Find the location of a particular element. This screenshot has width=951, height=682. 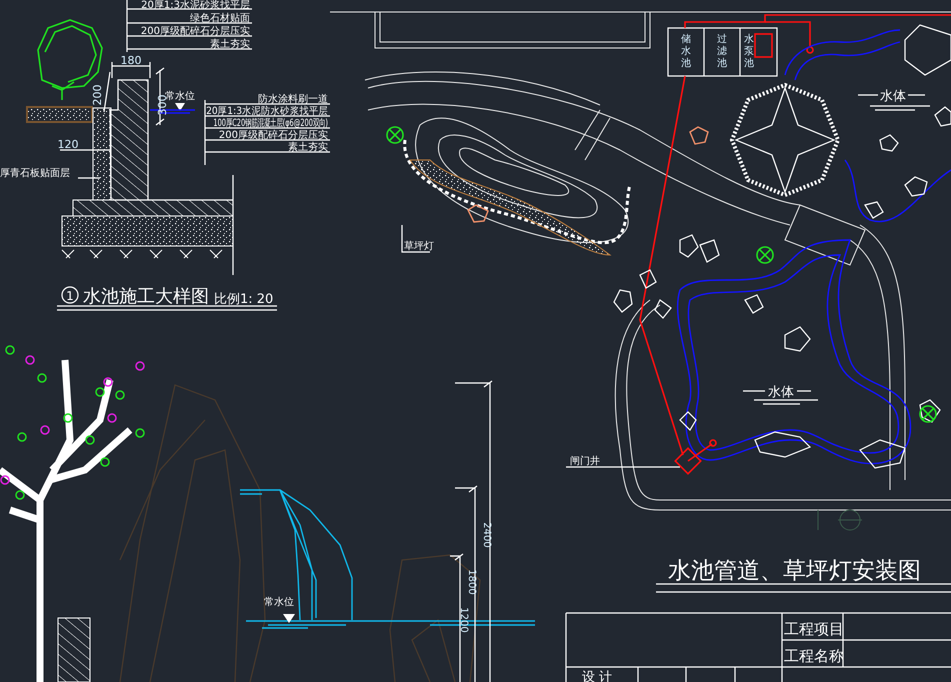

field-label: 工程项目 is located at coordinates (814, 629).